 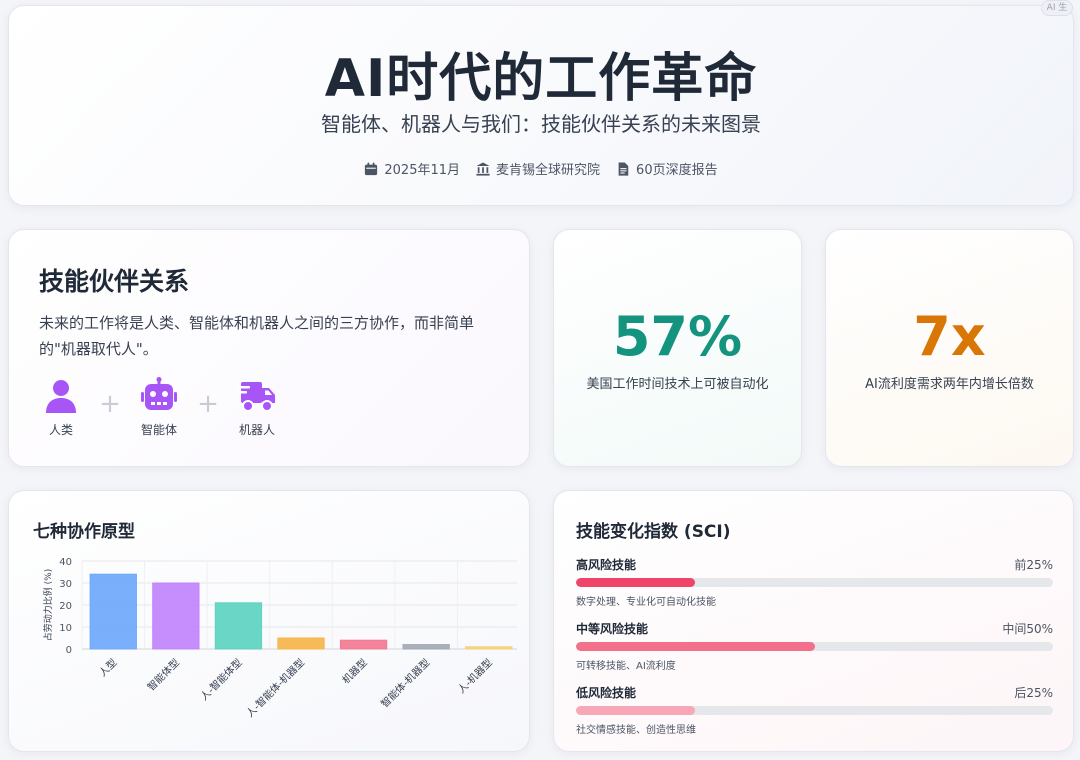 I want to click on stat-caption: 美国工作时间技术上可被自动化, so click(x=677, y=384).